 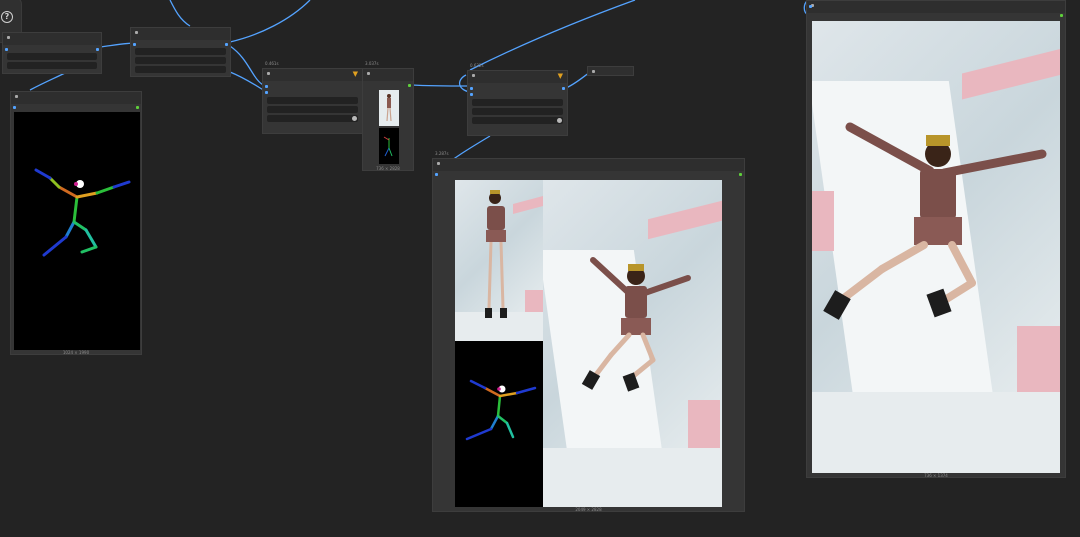 I want to click on question-mark-icon: ?, so click(x=7, y=17).